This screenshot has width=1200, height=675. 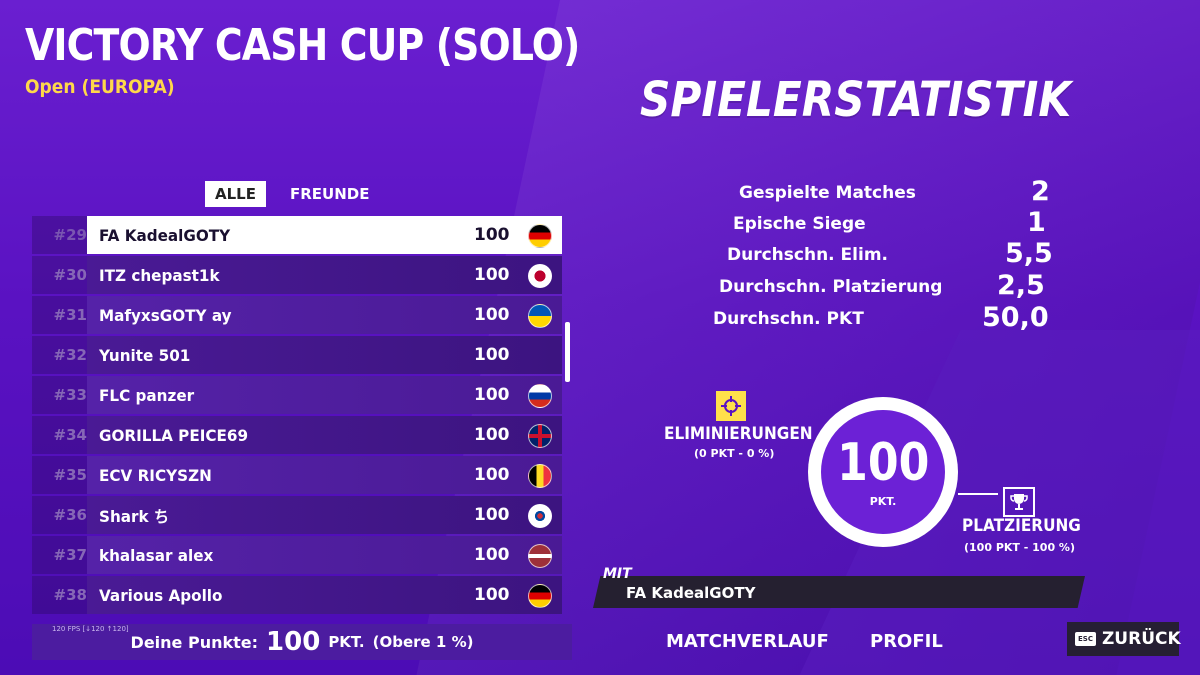 What do you see at coordinates (883, 462) in the screenshot?
I see `score-value: 100` at bounding box center [883, 462].